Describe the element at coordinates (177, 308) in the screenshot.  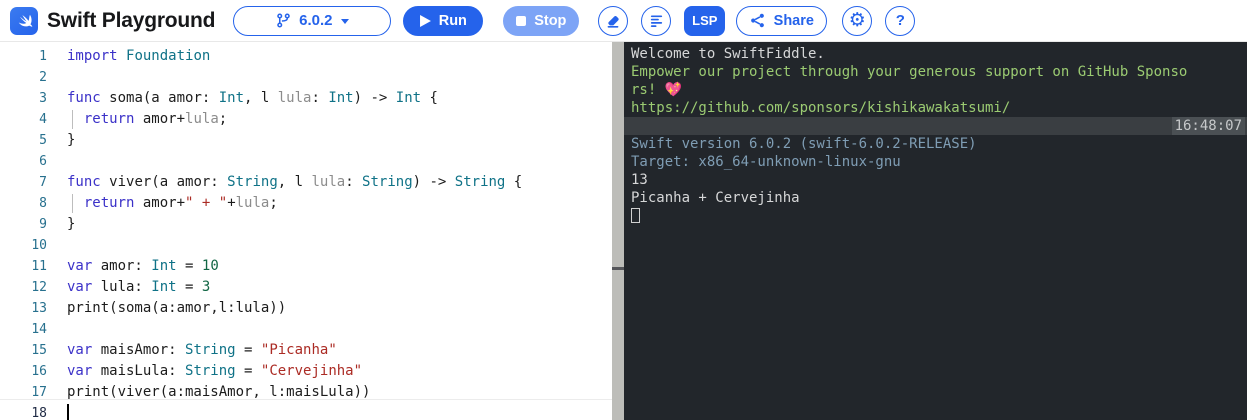
I see `code-text: print(soma(a:amor,l:lula))` at that location.